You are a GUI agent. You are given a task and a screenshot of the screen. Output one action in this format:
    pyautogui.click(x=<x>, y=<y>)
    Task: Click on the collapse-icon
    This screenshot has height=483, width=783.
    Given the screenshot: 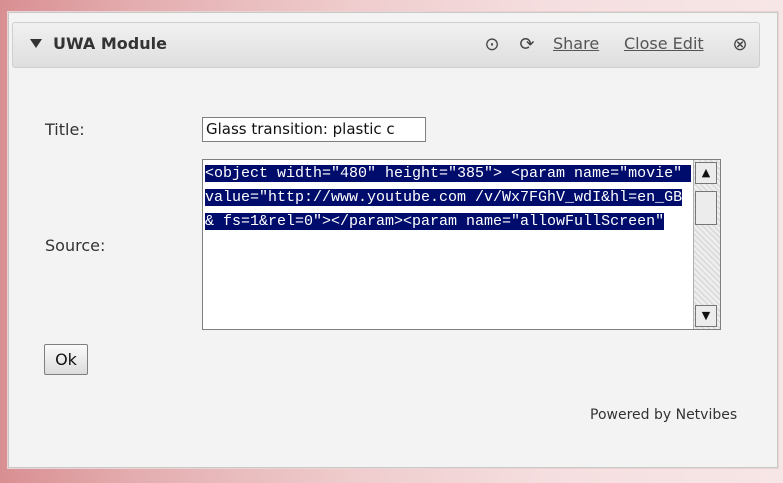 What is the action you would take?
    pyautogui.click(x=36, y=43)
    